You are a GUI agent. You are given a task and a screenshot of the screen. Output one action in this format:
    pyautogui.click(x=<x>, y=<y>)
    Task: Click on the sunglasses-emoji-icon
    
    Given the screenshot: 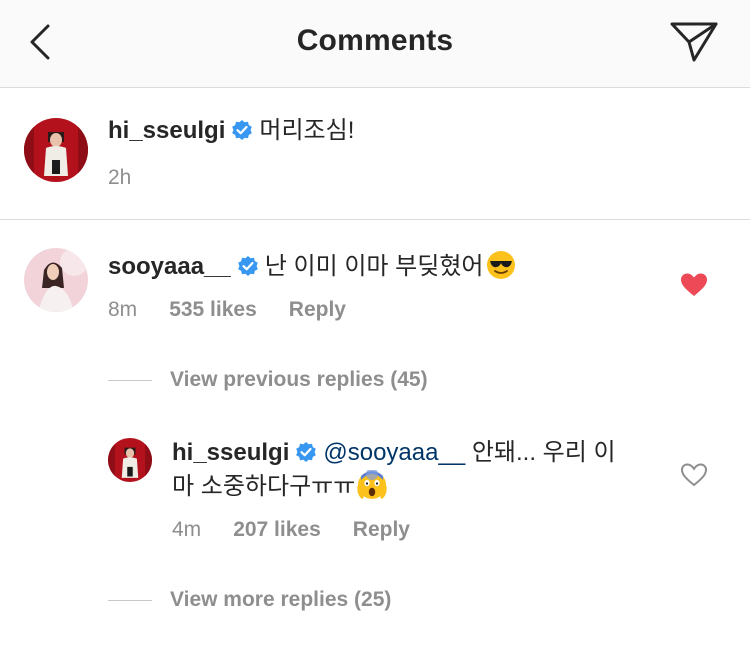 What is the action you would take?
    pyautogui.click(x=501, y=269)
    